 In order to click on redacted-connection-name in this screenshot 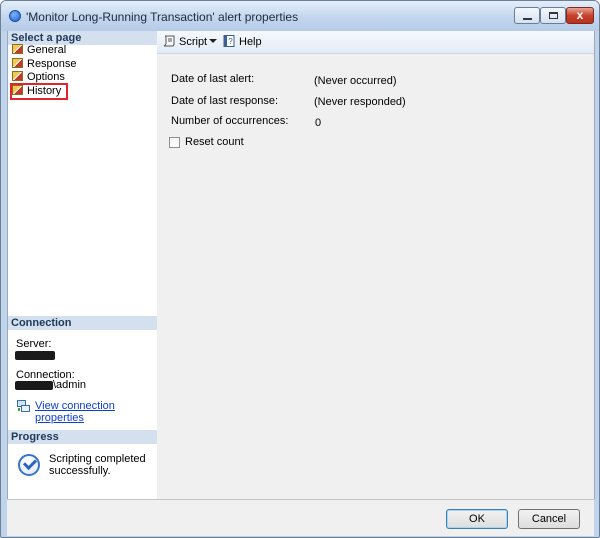, I will do `click(34, 385)`.